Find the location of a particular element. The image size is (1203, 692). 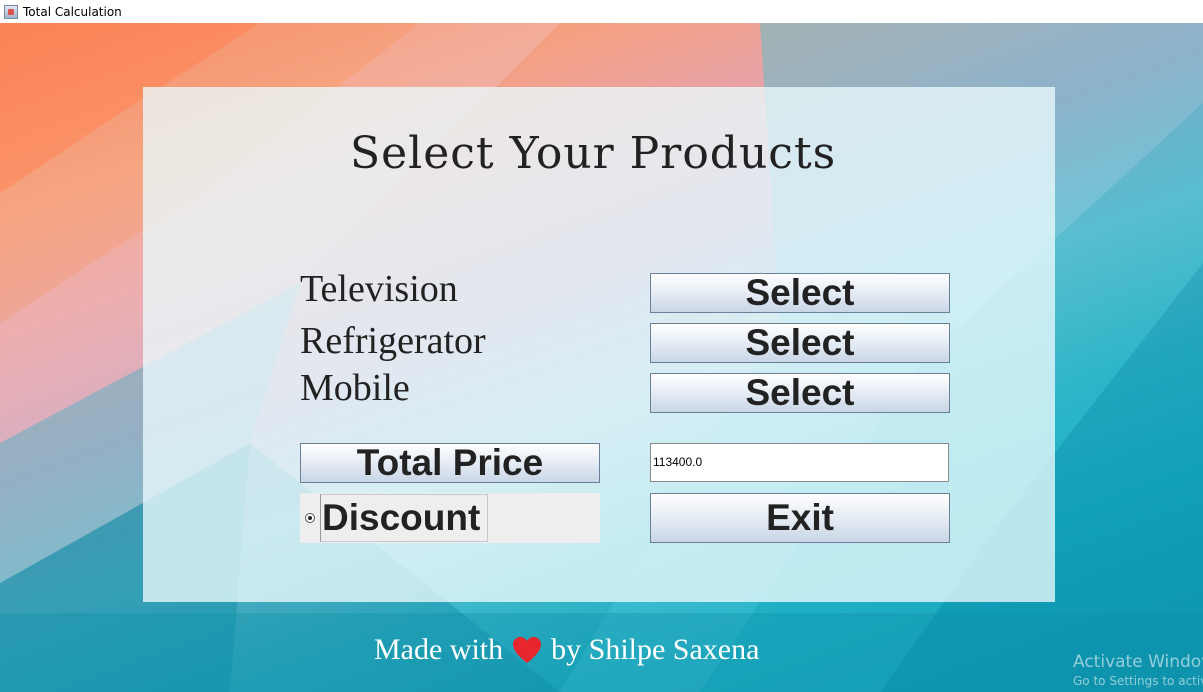

radio-selected-dot is located at coordinates (310, 518).